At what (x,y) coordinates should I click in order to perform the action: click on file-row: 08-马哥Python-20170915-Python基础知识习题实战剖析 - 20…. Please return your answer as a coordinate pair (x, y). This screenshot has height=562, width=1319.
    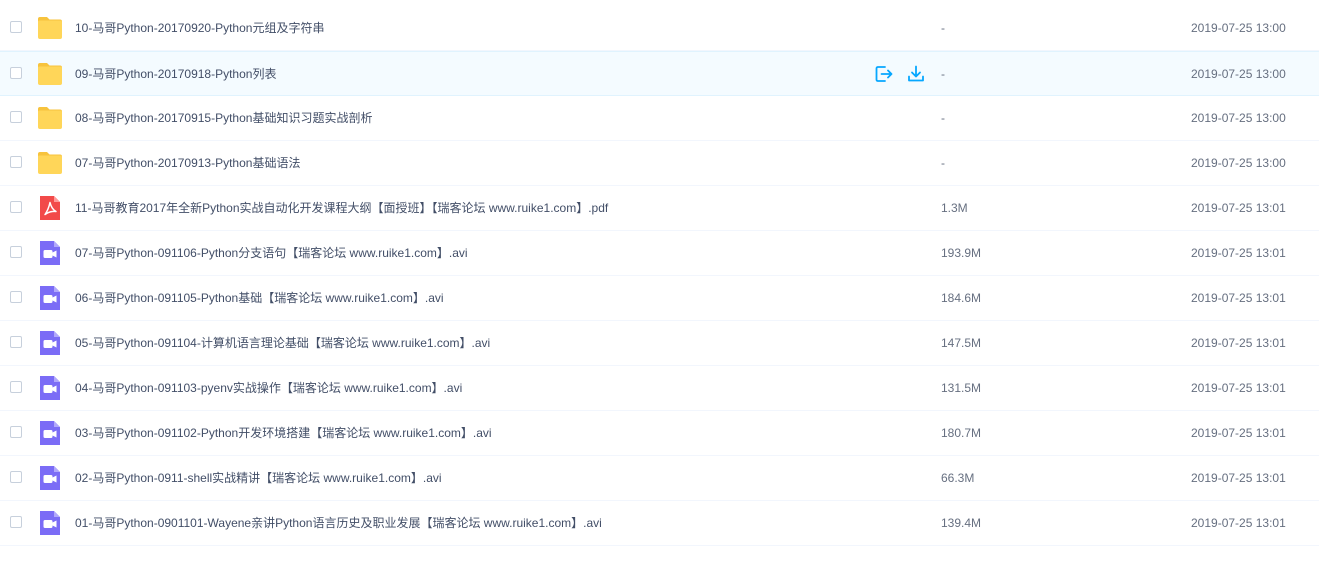
    Looking at the image, I should click on (659, 118).